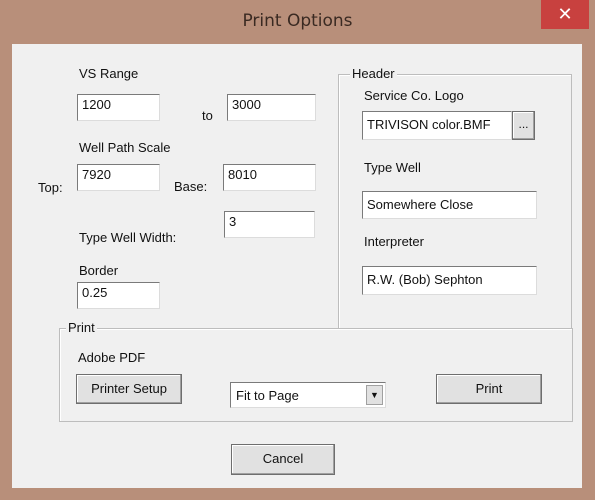 This screenshot has width=595, height=500. I want to click on type-well-input: Somewhere Close, so click(449, 205).